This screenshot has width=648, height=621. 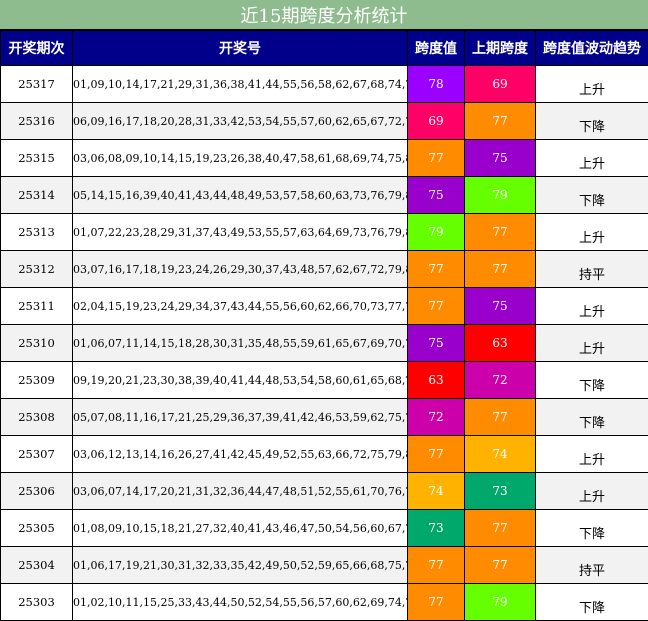 I want to click on header-prev-span: 上期跨度, so click(x=500, y=48).